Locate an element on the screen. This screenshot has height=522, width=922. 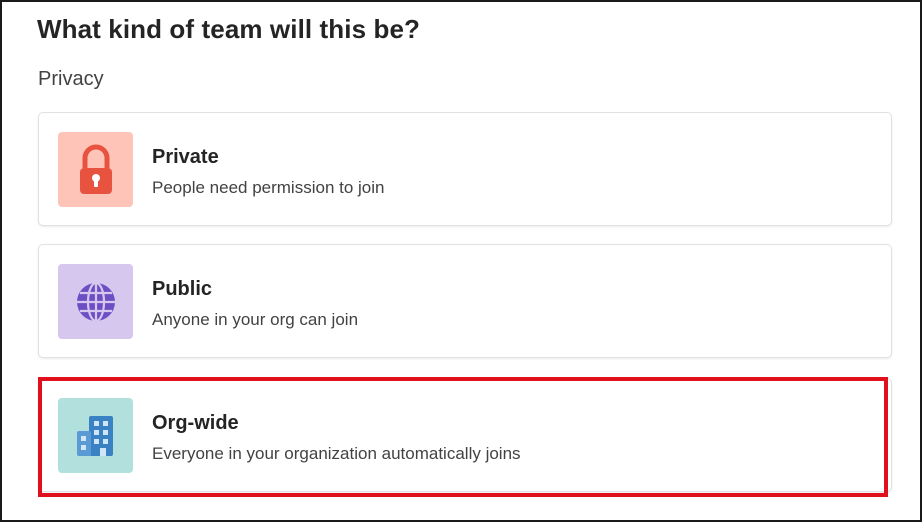
privacy-label: Privacy is located at coordinates (71, 79).